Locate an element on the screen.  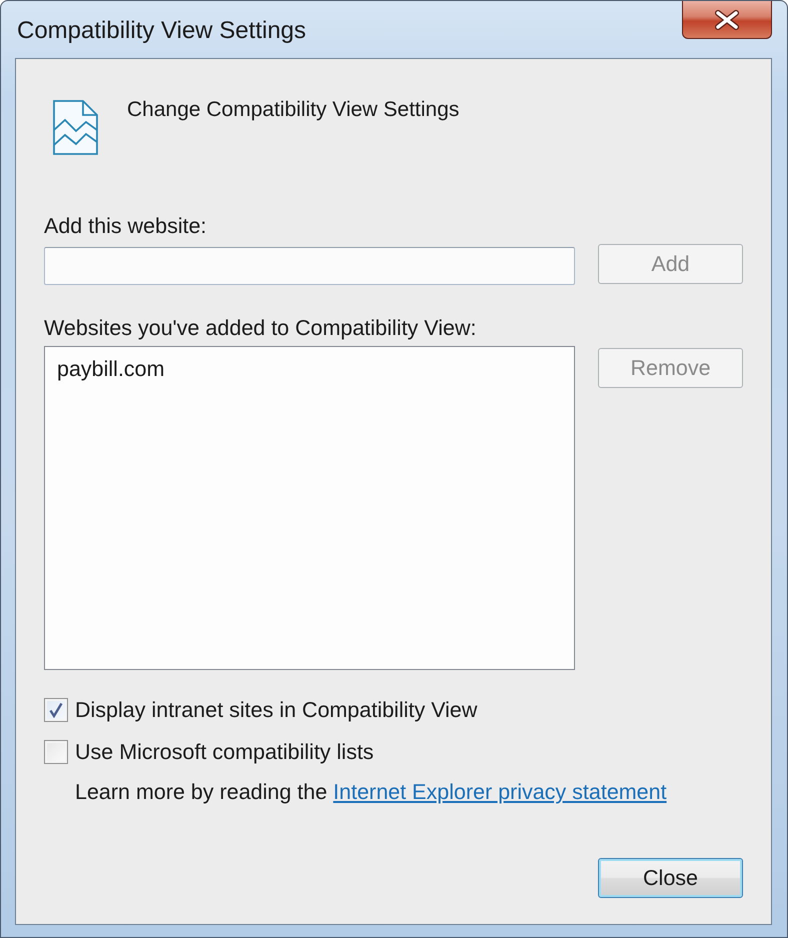
website-input-field is located at coordinates (309, 266).